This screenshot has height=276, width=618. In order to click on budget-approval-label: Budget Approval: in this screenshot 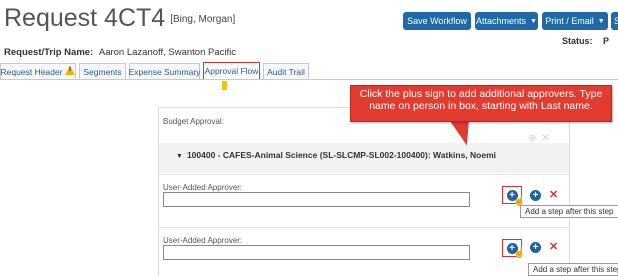, I will do `click(193, 121)`.